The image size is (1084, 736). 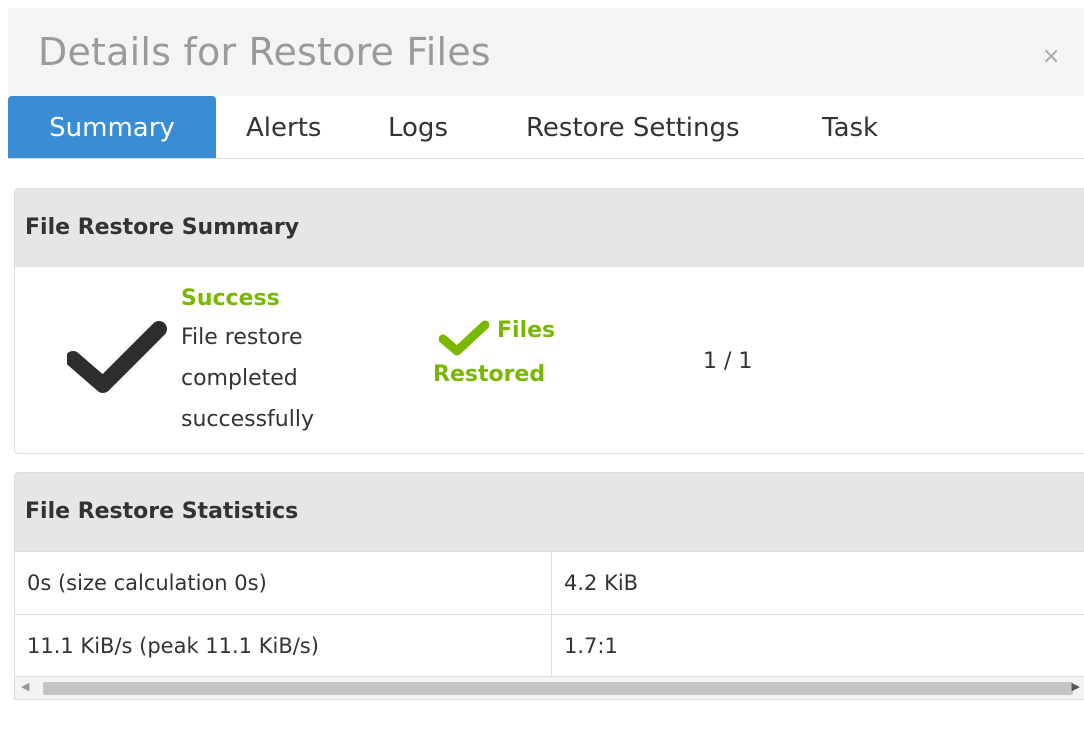 What do you see at coordinates (1051, 56) in the screenshot?
I see `close-icon: ×` at bounding box center [1051, 56].